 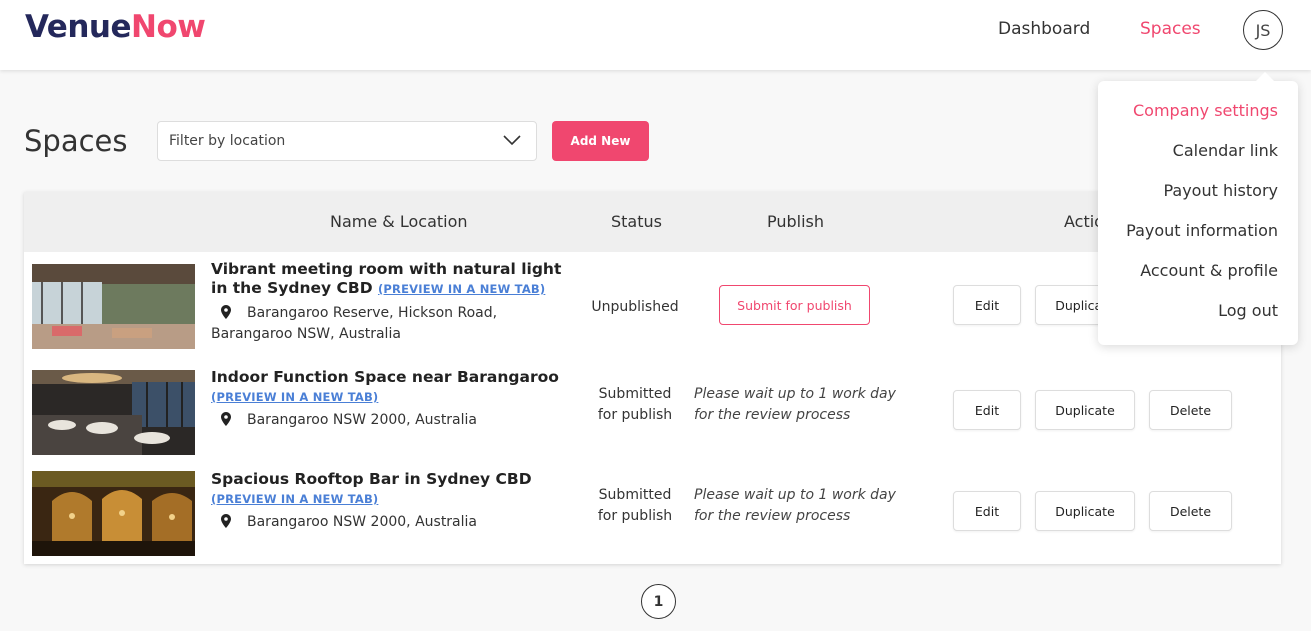 I want to click on top-header: VenueNow Dashboard Spaces JS, so click(x=655, y=35).